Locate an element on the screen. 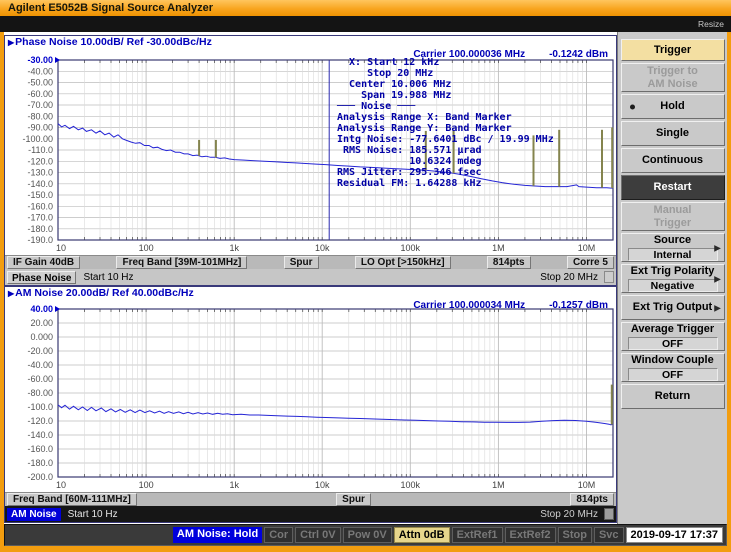 The height and width of the screenshot is (552, 731). phase-carrier-power: -0.1242 dBm is located at coordinates (578, 54).